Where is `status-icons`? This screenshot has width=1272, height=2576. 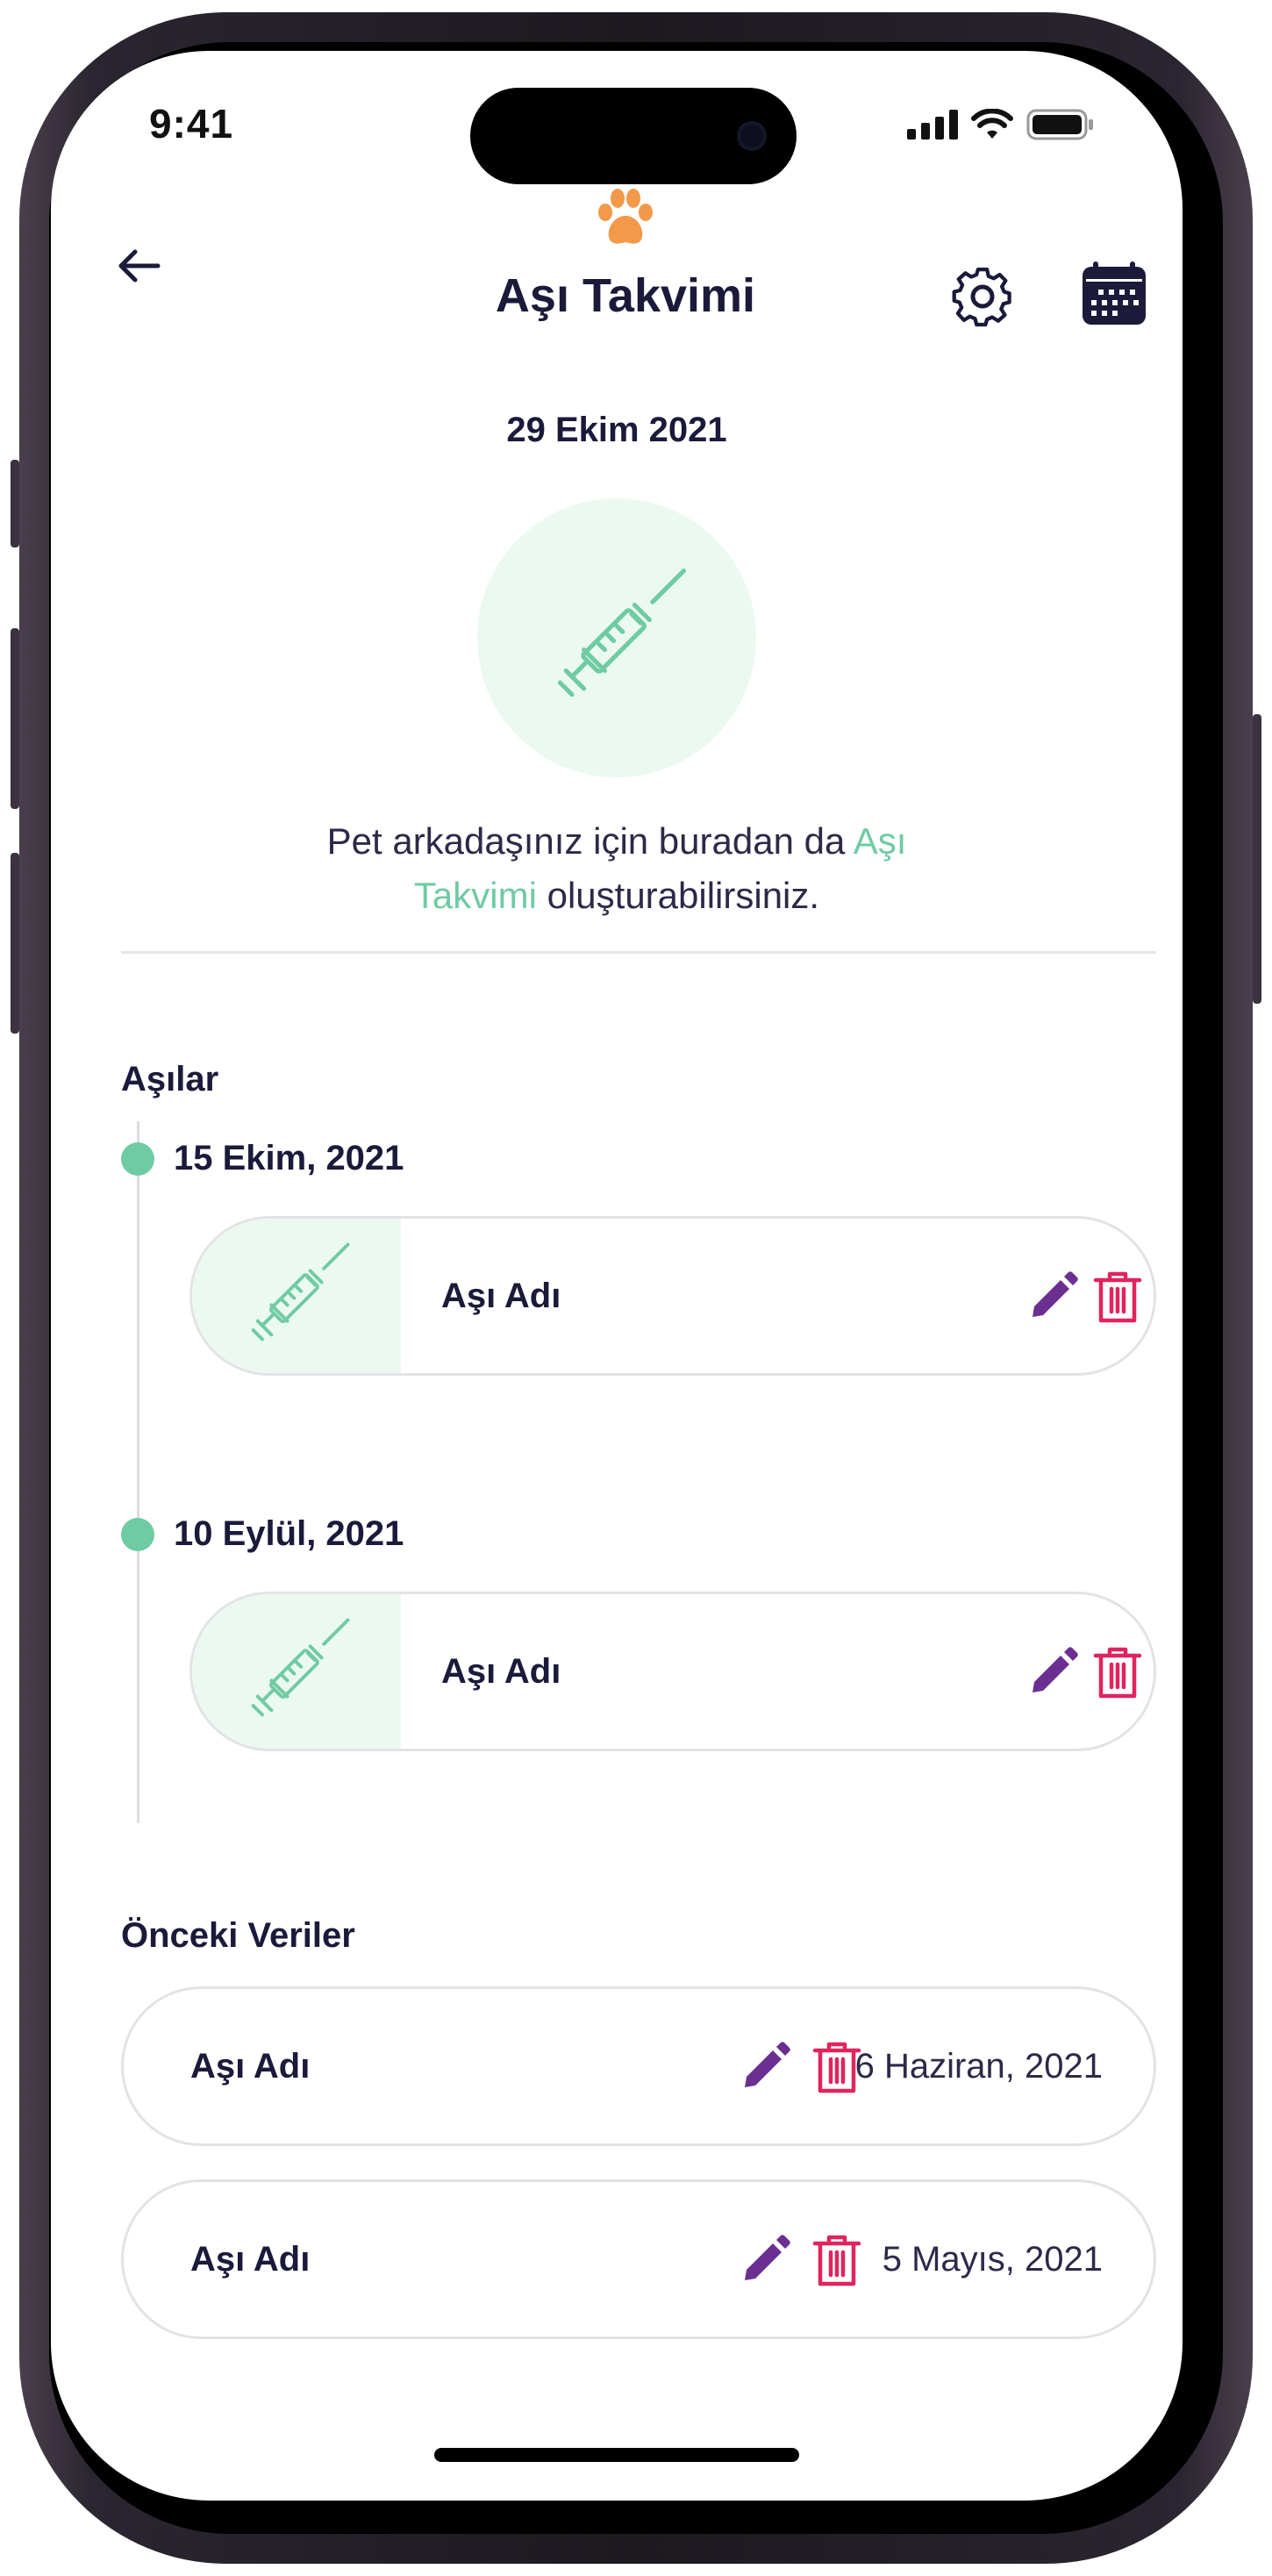
status-icons is located at coordinates (1001, 124).